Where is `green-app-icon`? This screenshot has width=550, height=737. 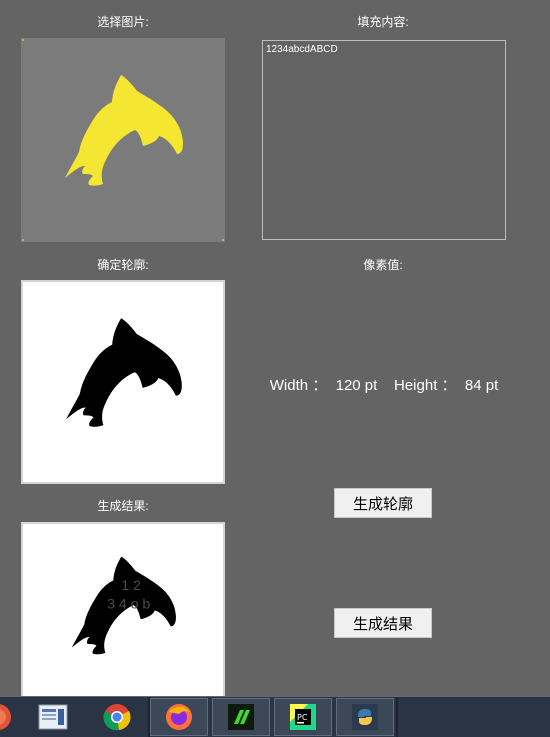
green-app-icon is located at coordinates (241, 717).